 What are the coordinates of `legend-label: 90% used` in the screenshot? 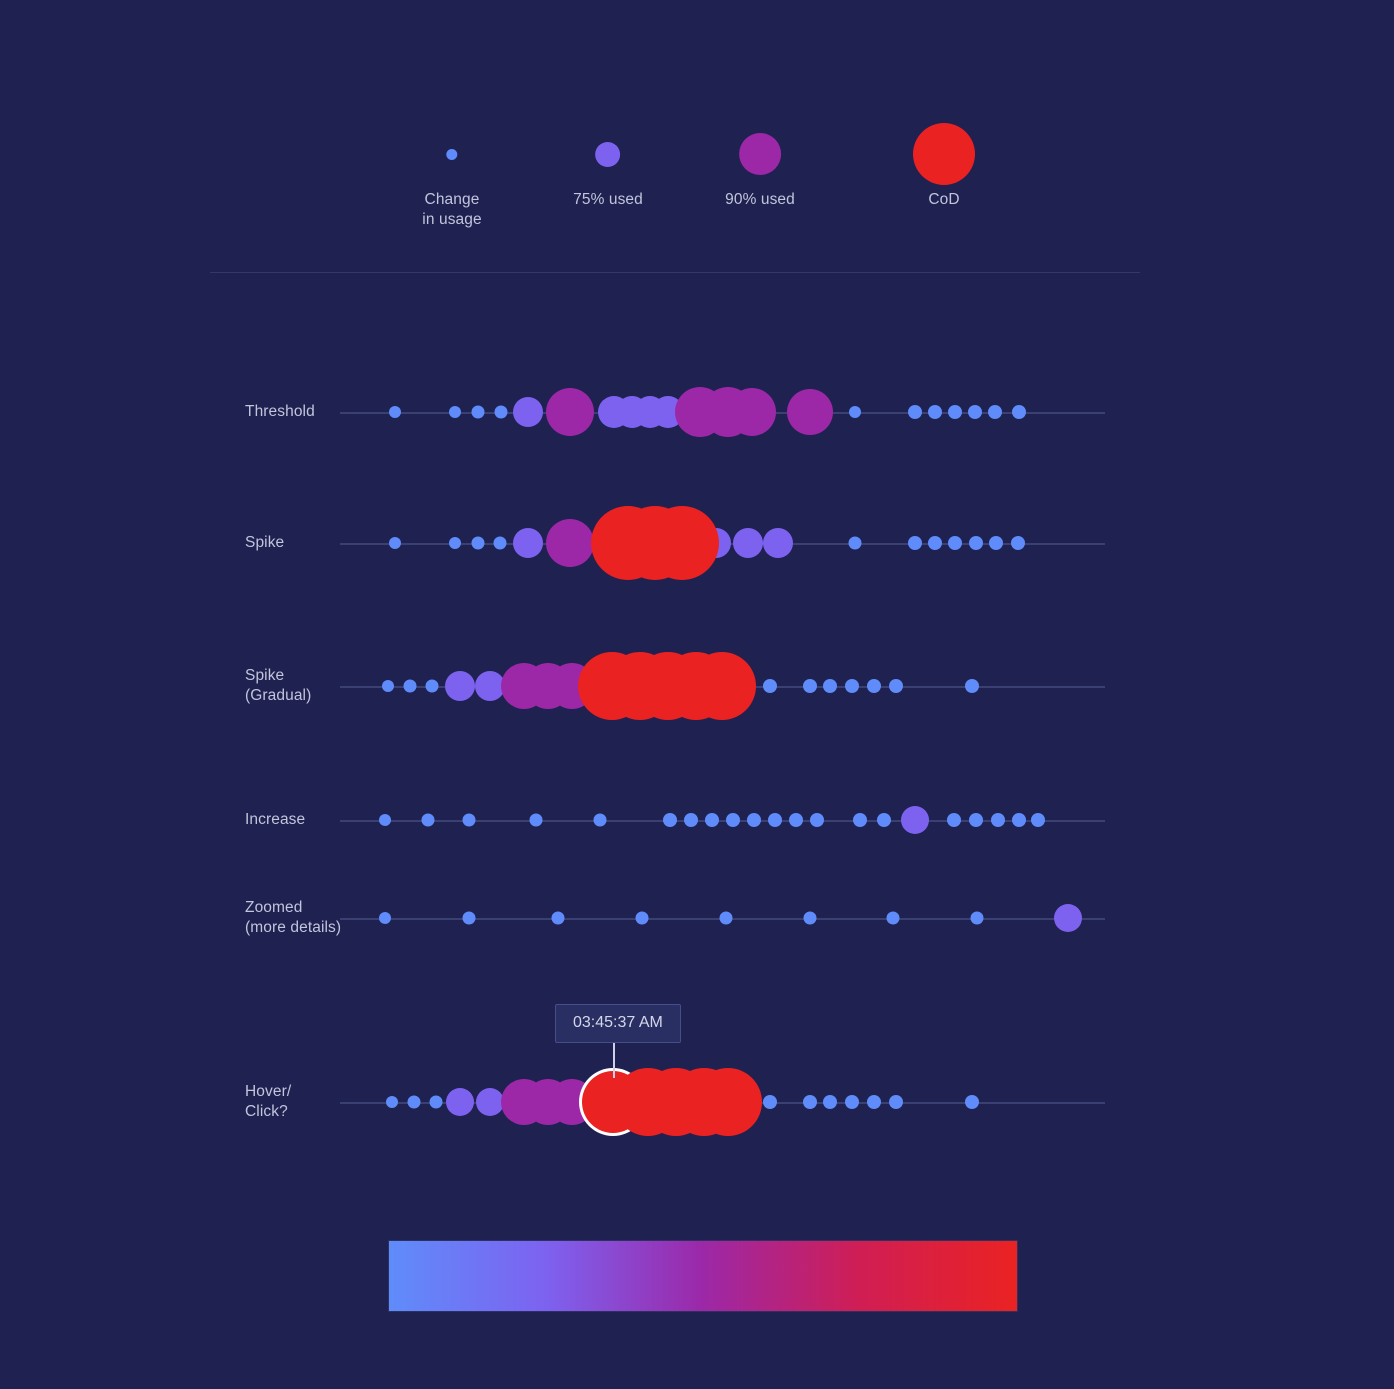 It's located at (760, 199).